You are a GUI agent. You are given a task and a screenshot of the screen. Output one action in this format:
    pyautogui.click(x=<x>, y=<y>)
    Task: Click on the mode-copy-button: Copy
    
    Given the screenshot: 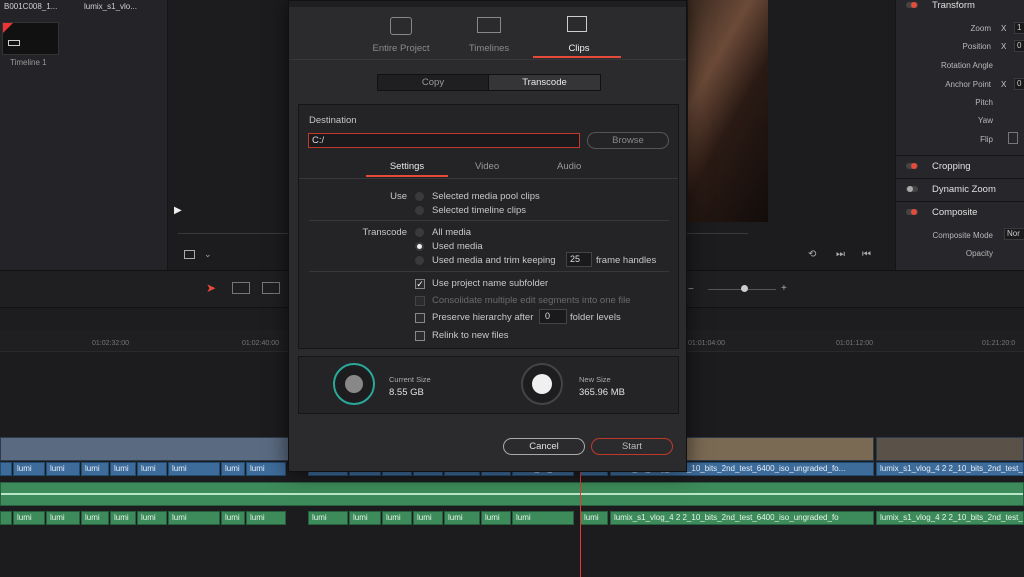 What is the action you would take?
    pyautogui.click(x=433, y=82)
    